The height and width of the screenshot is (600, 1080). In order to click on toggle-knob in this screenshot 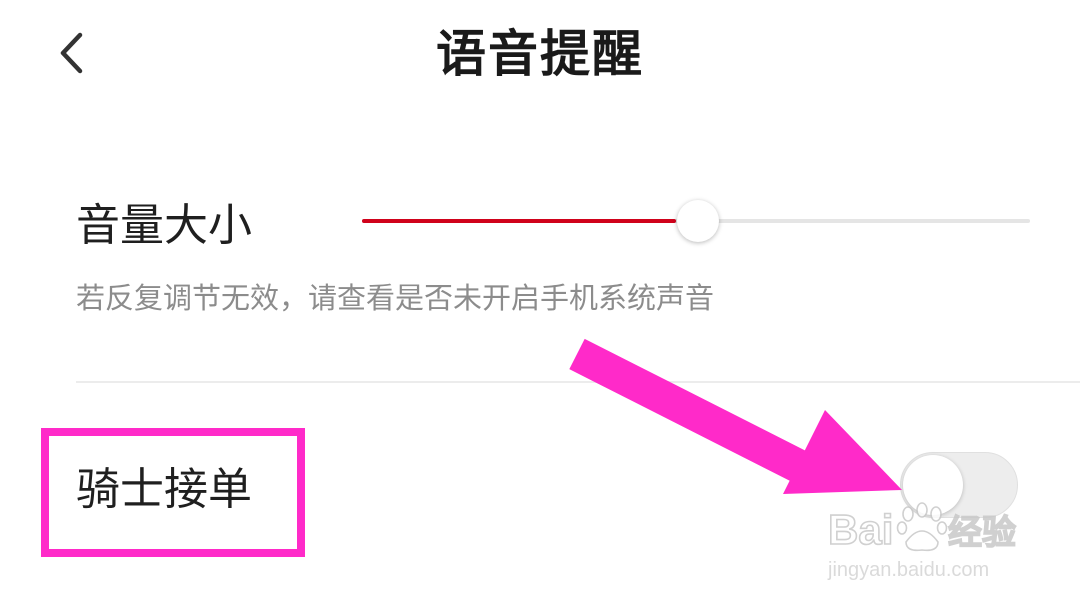, I will do `click(933, 485)`.